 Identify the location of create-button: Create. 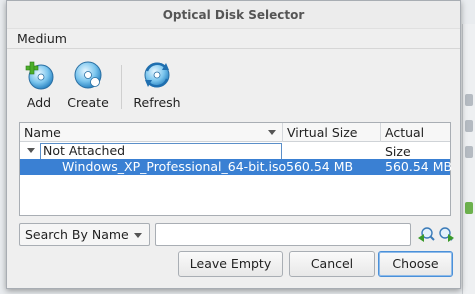
(88, 87).